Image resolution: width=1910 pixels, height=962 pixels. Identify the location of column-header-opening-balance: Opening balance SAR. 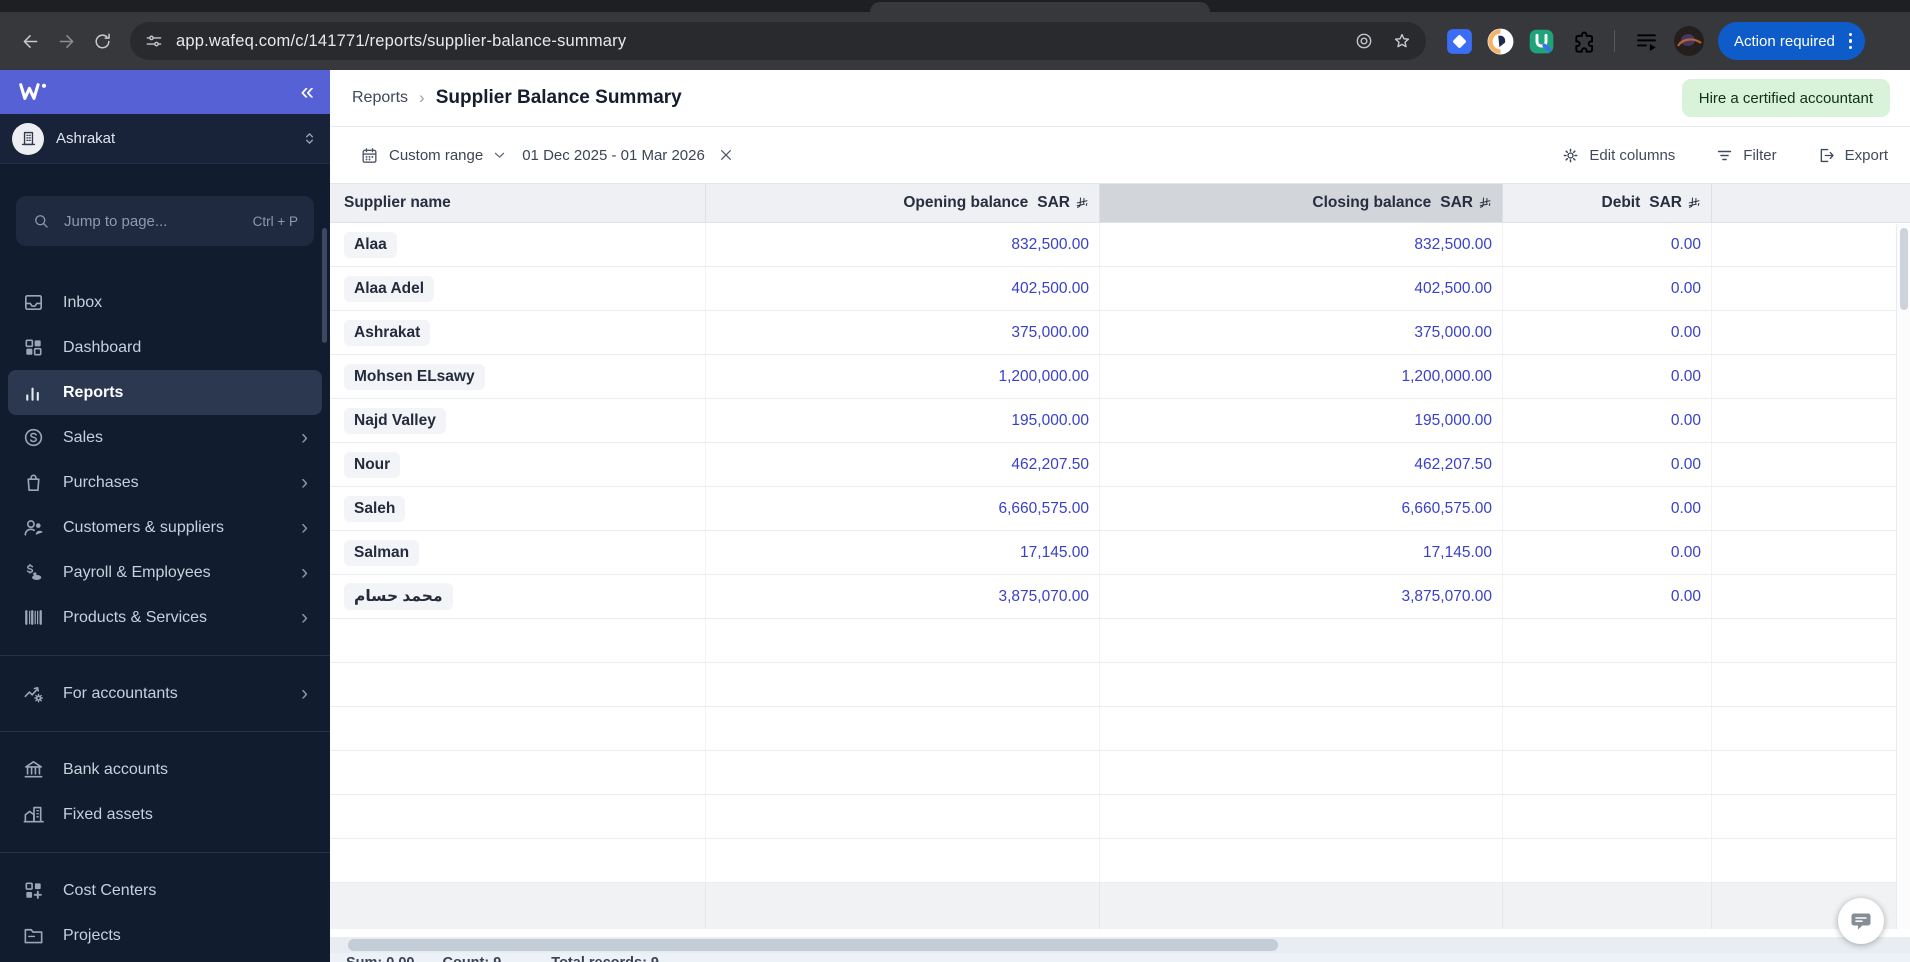
(903, 203).